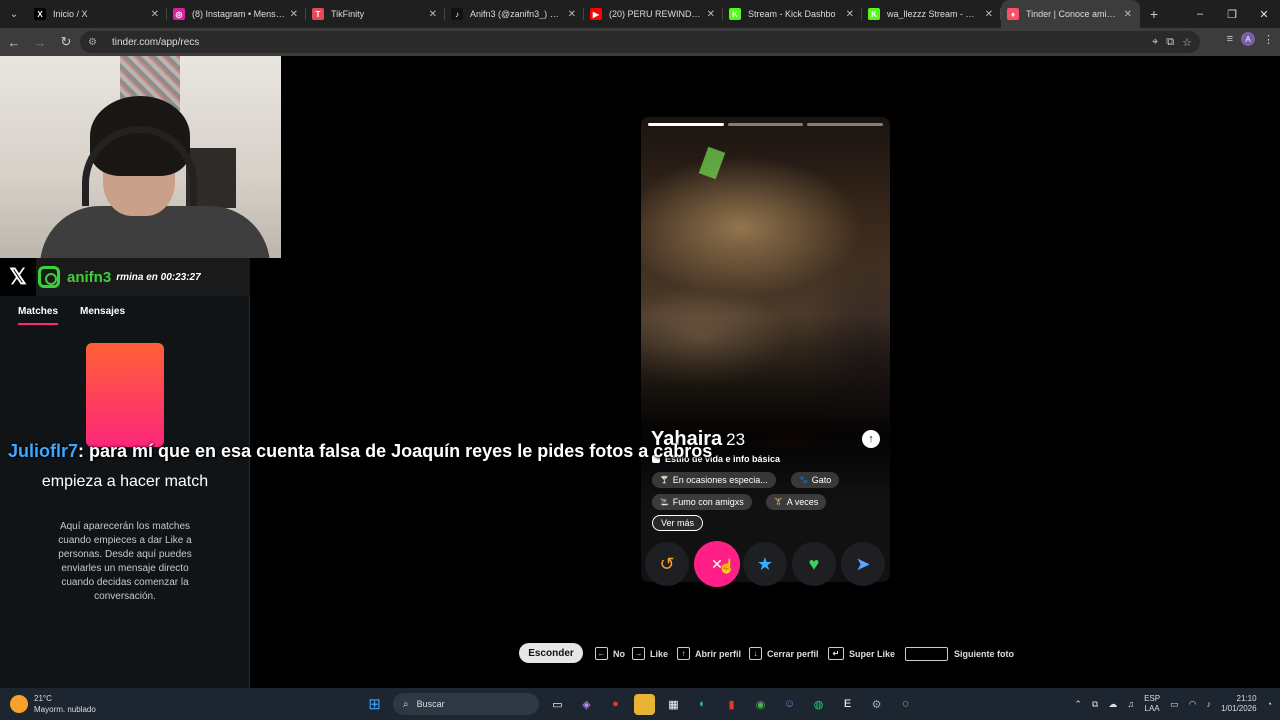 The height and width of the screenshot is (720, 1280). I want to click on browser-tab: ♪ Anifn3 (@zanifn3_) está e ✕, so click(514, 14).